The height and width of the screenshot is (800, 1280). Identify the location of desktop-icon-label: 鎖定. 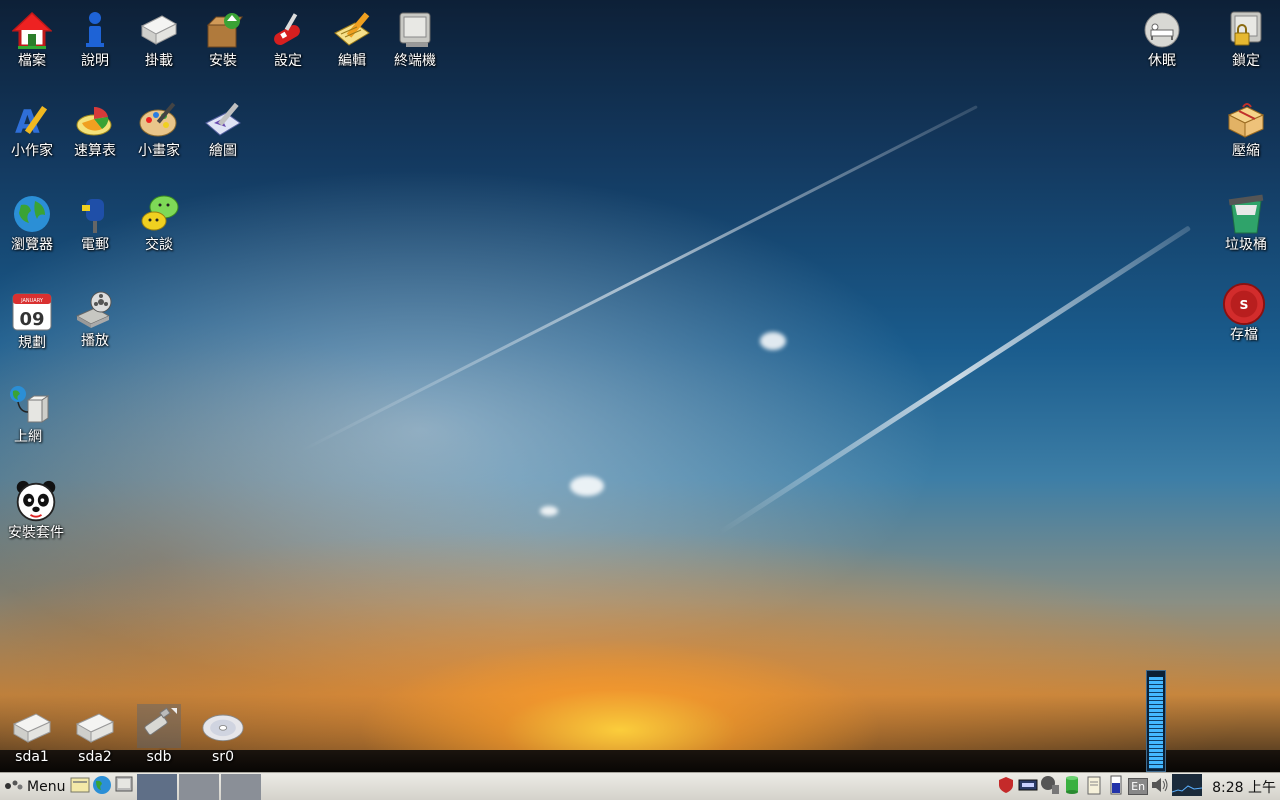
(1246, 61).